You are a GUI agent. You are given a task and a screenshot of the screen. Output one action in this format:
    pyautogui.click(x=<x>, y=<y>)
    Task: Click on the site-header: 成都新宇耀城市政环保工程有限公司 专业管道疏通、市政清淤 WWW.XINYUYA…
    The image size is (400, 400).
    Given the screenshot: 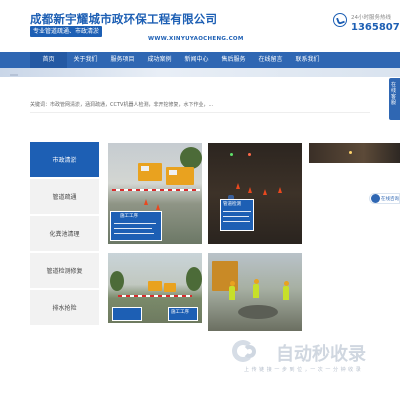 What is the action you would take?
    pyautogui.click(x=200, y=24)
    